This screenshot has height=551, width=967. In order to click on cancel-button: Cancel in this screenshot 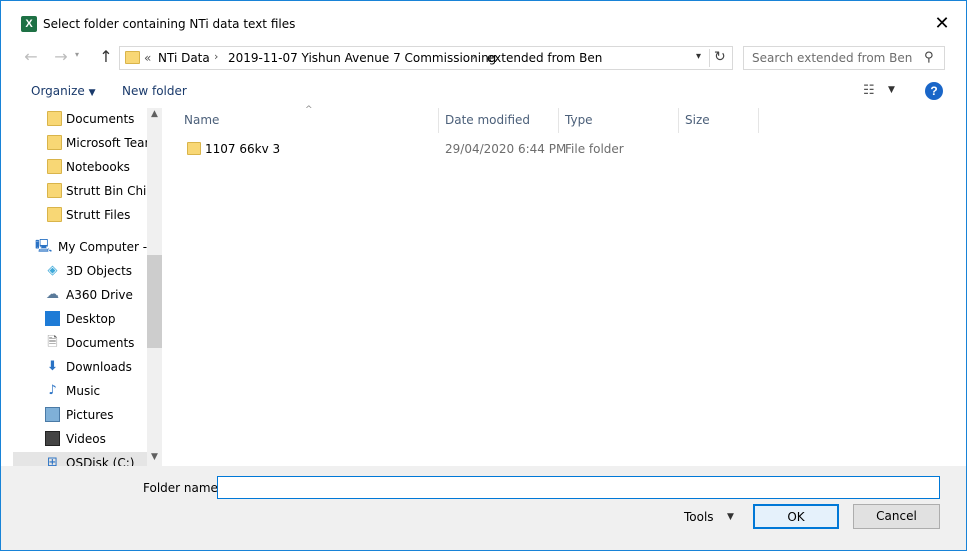, I will do `click(896, 516)`.